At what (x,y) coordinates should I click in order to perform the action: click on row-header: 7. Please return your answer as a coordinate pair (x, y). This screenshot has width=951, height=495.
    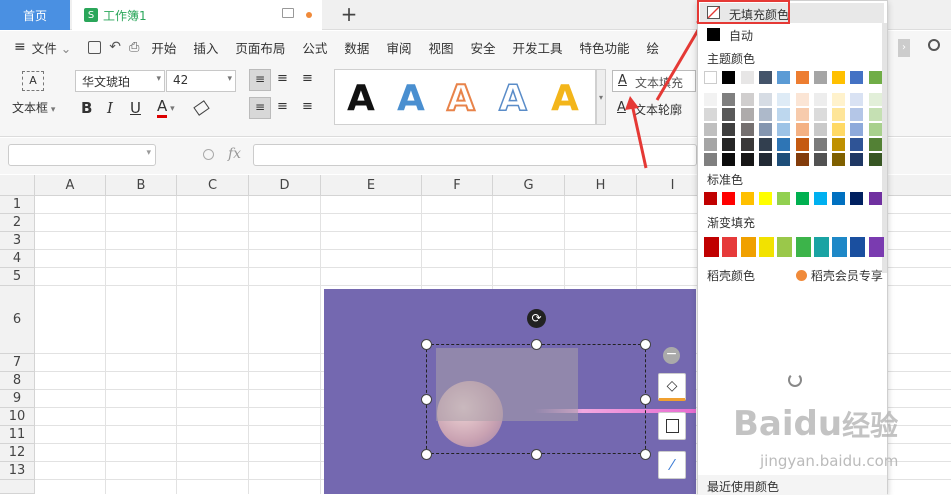
    Looking at the image, I should click on (17, 363).